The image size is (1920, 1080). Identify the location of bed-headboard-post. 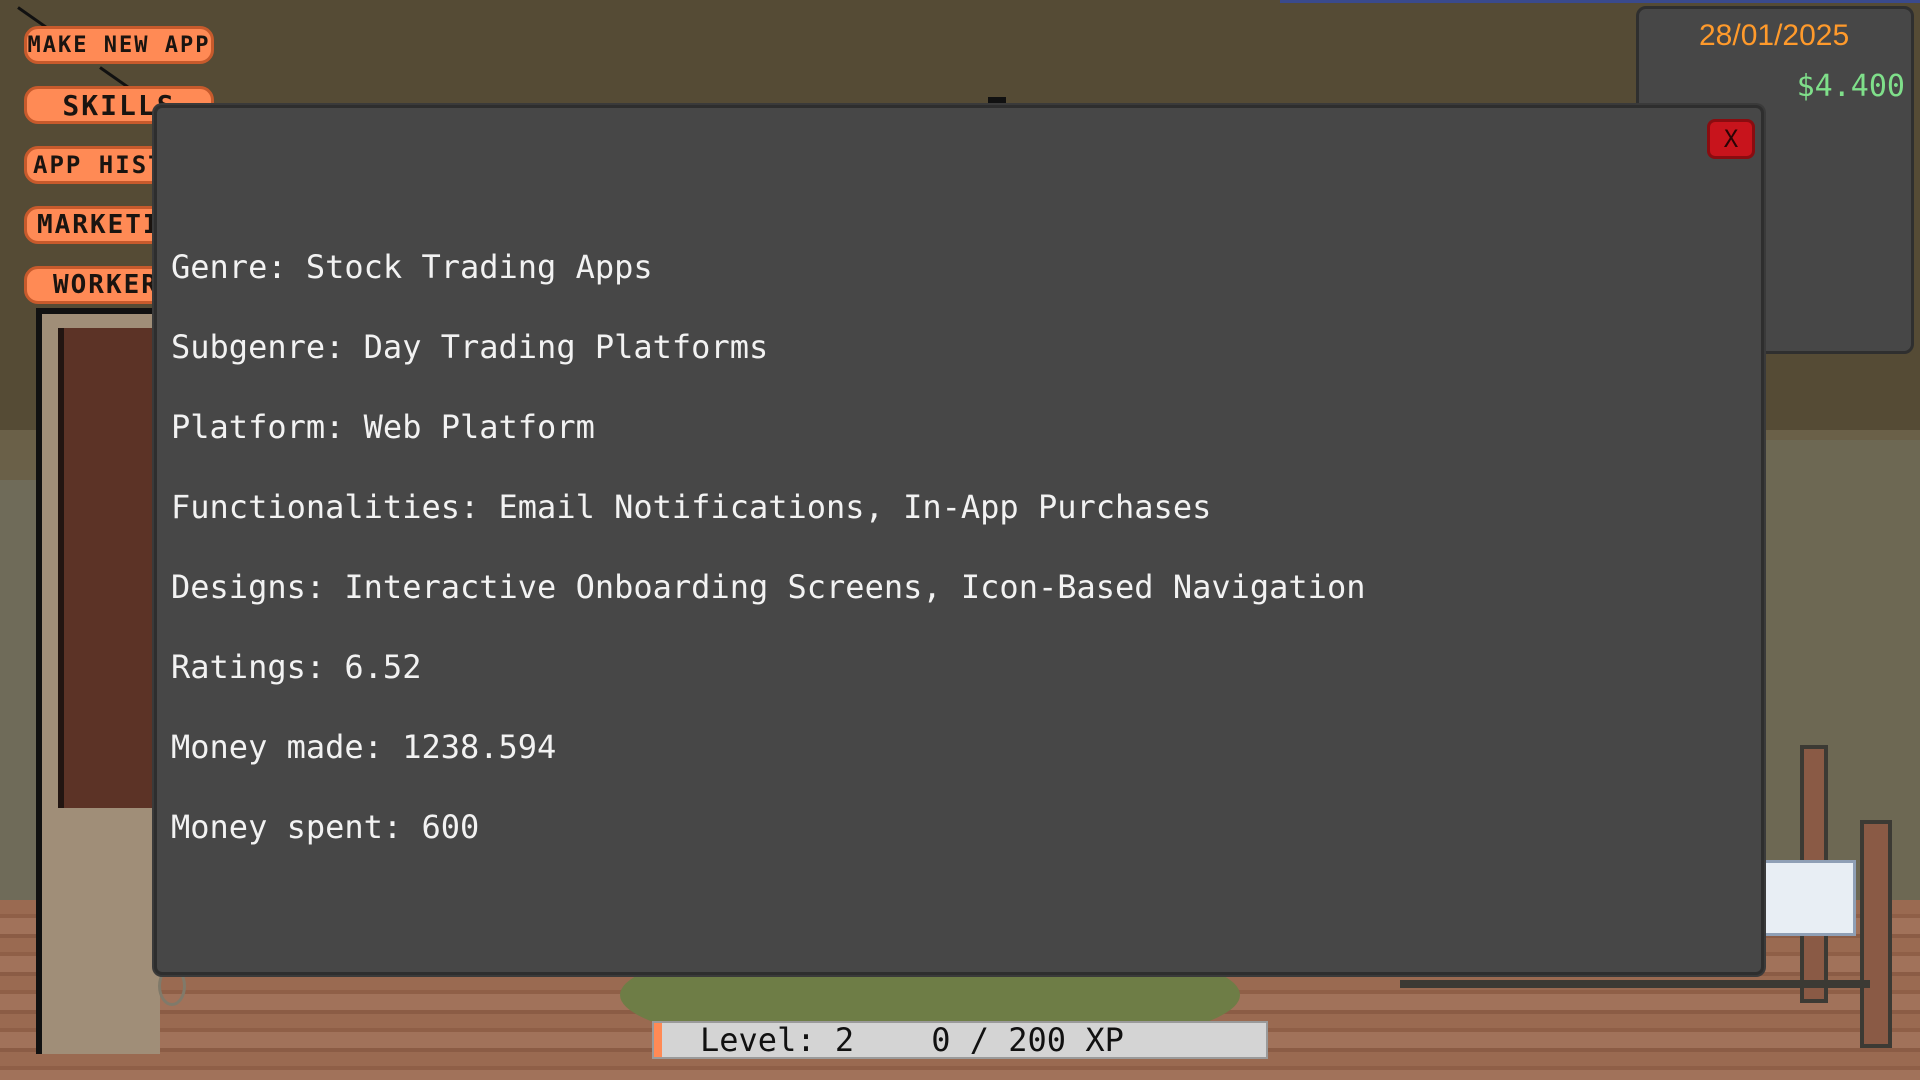
(1876, 934).